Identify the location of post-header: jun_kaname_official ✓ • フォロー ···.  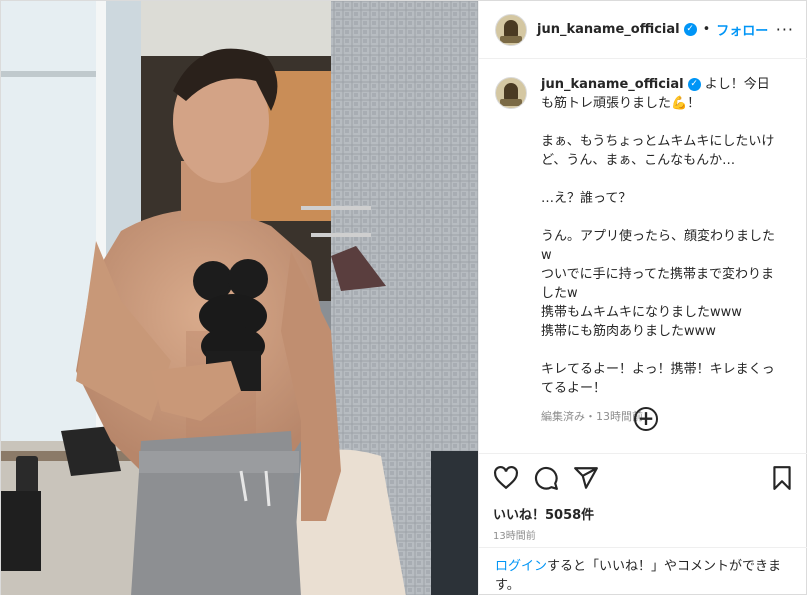
(643, 30).